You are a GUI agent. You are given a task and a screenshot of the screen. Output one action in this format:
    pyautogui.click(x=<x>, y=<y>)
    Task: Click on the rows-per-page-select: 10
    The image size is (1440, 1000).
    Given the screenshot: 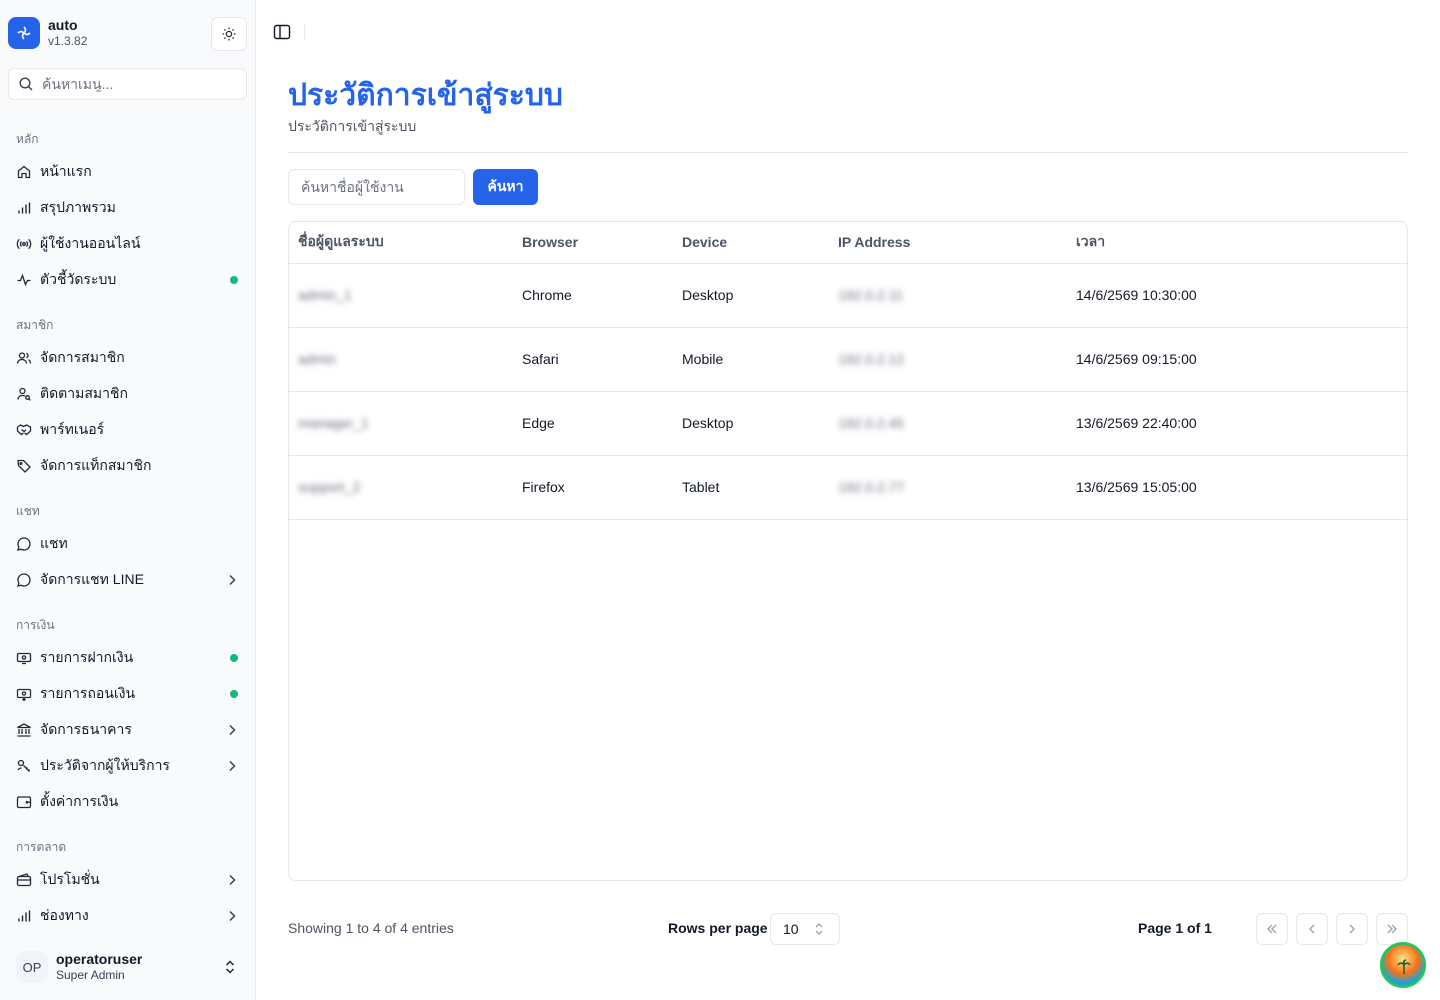 What is the action you would take?
    pyautogui.click(x=805, y=929)
    